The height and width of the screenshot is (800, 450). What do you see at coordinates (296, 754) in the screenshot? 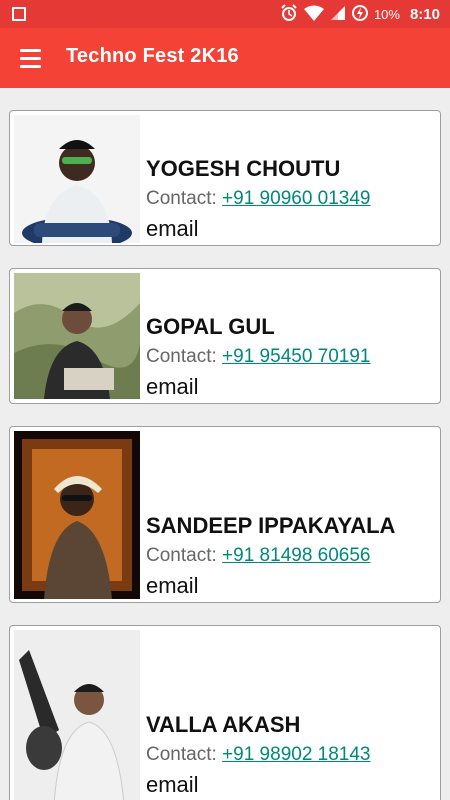
I see `phone-link: +91 98902 18143` at bounding box center [296, 754].